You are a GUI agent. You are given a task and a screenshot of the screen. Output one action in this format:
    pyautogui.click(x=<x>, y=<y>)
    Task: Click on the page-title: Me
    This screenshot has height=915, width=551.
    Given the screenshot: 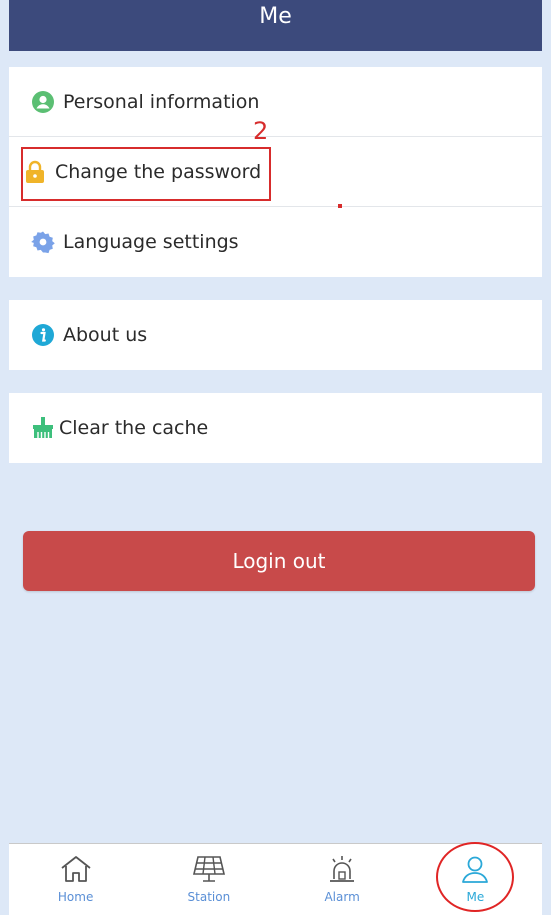 What is the action you would take?
    pyautogui.click(x=275, y=16)
    